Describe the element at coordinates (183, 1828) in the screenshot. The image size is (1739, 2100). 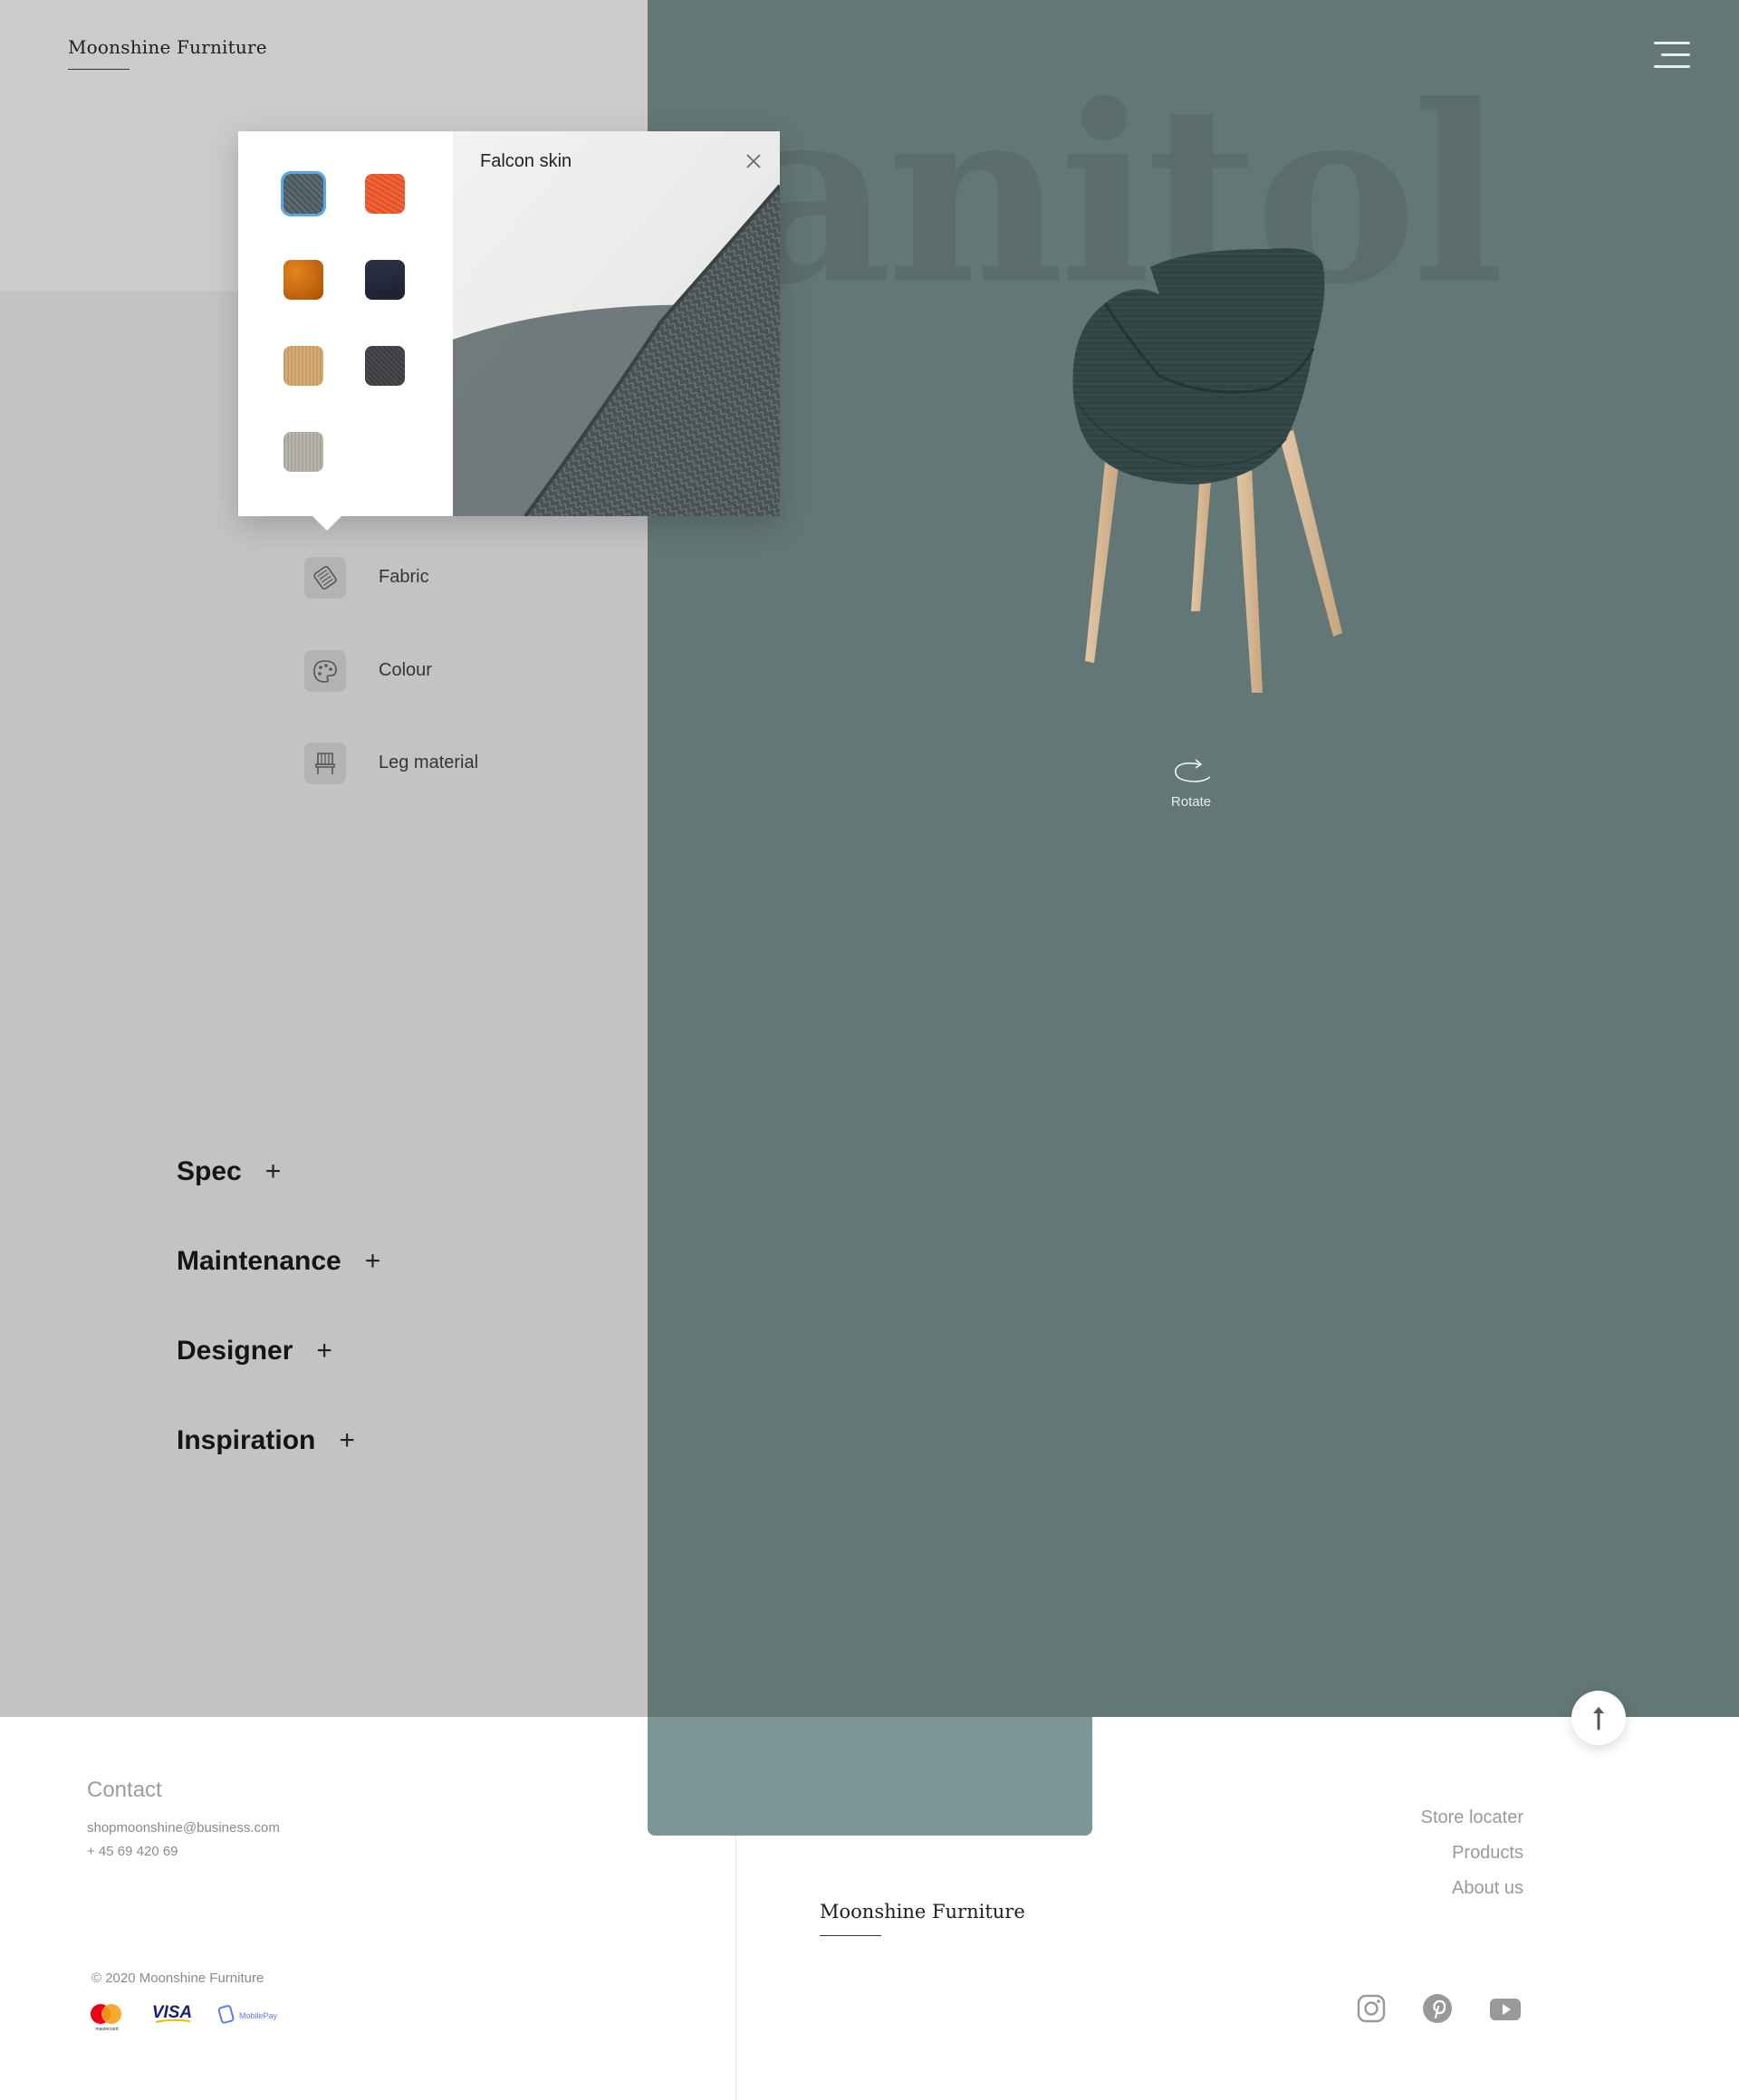
I see `contact-email: shopmoonshine@business.com` at that location.